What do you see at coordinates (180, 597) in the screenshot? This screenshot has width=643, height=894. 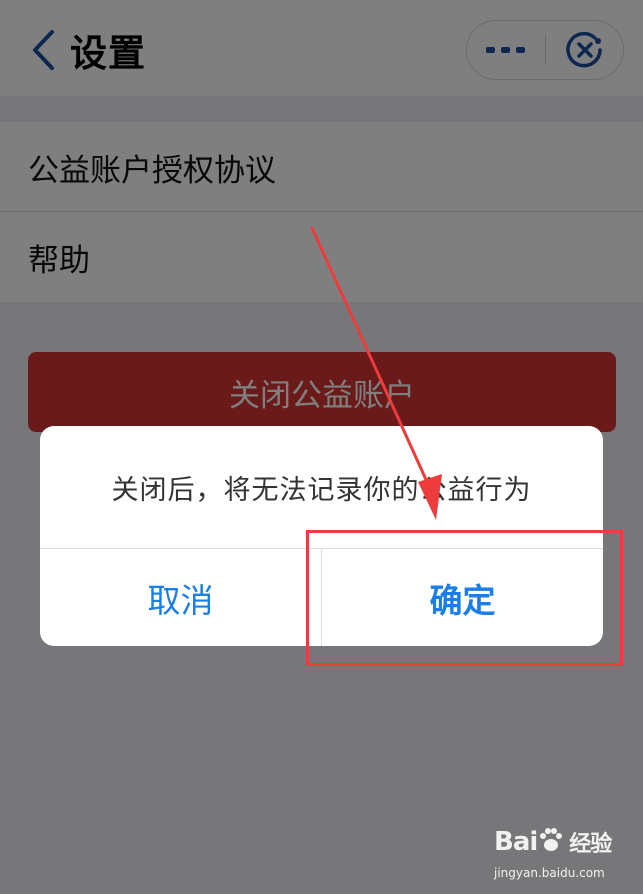 I see `cancel-button: 取消` at bounding box center [180, 597].